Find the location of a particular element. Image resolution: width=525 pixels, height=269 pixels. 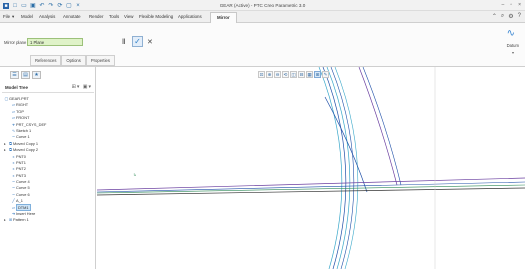

tree-item: ▸ ⊞Pattern 1 is located at coordinates (49, 220).